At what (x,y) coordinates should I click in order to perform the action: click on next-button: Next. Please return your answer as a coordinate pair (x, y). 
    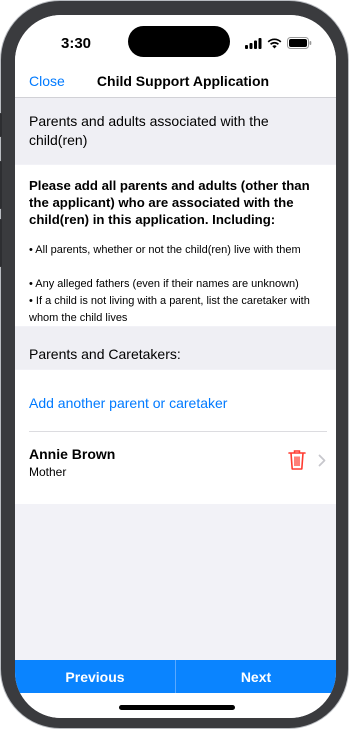
    Looking at the image, I should click on (256, 676).